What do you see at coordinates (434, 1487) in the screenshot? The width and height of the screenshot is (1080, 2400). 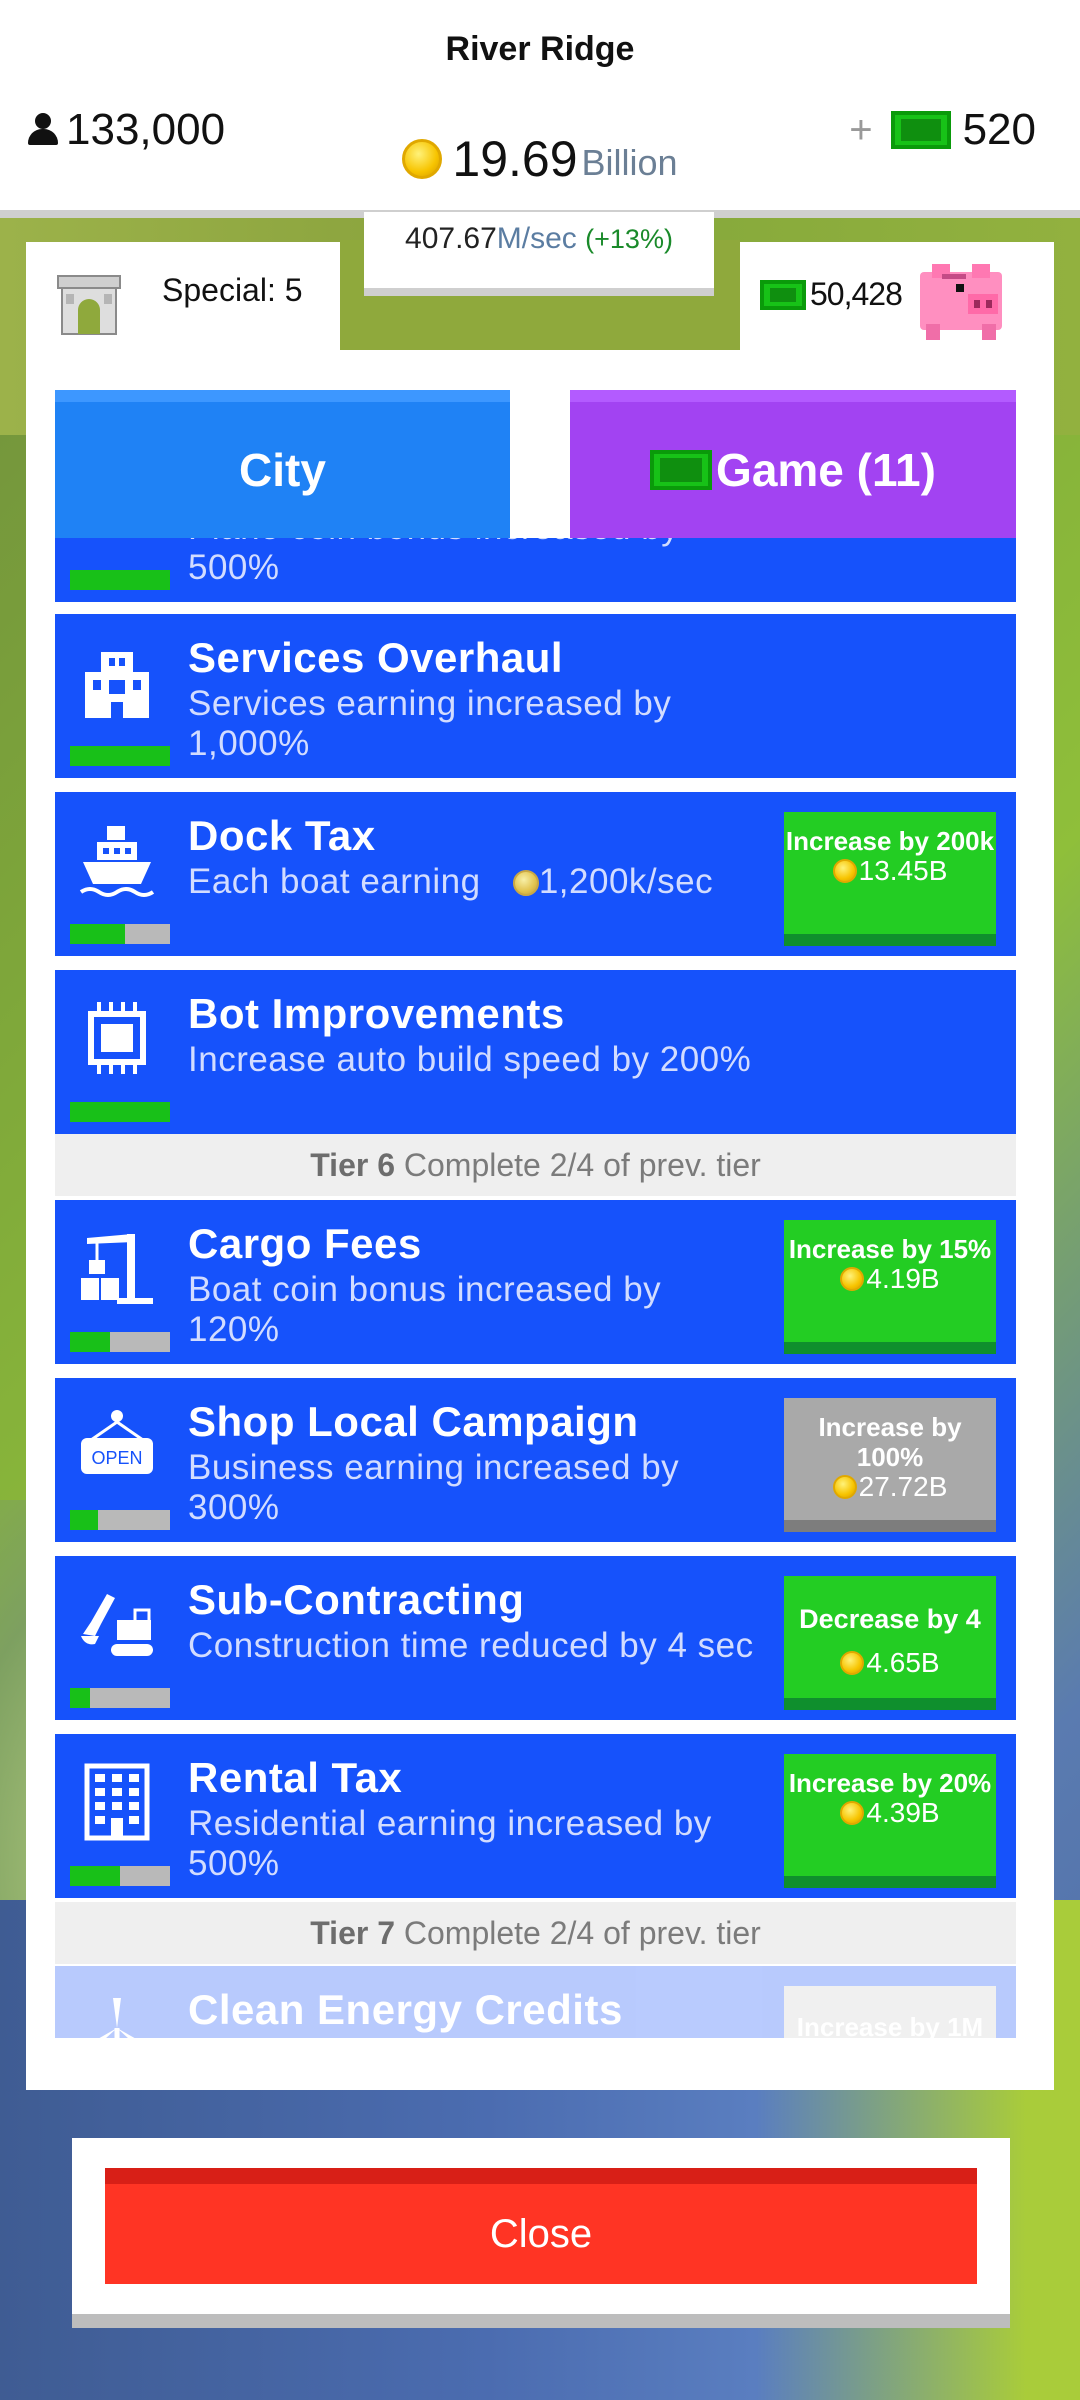 I see `upgrade-desc: Business earning increased by 300%` at bounding box center [434, 1487].